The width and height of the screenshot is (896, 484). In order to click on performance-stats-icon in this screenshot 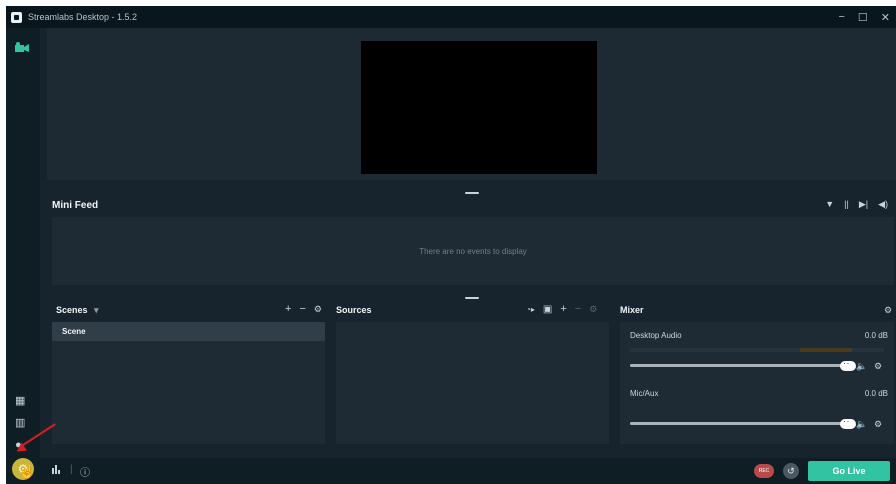, I will do `click(57, 470)`.